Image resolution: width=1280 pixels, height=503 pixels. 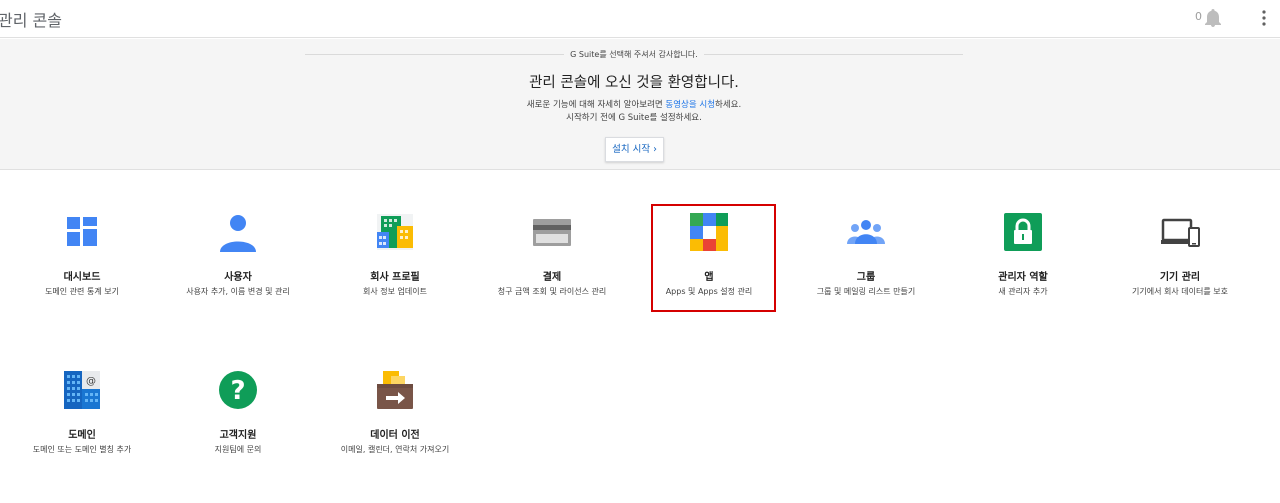 I want to click on groups-icon, so click(x=866, y=232).